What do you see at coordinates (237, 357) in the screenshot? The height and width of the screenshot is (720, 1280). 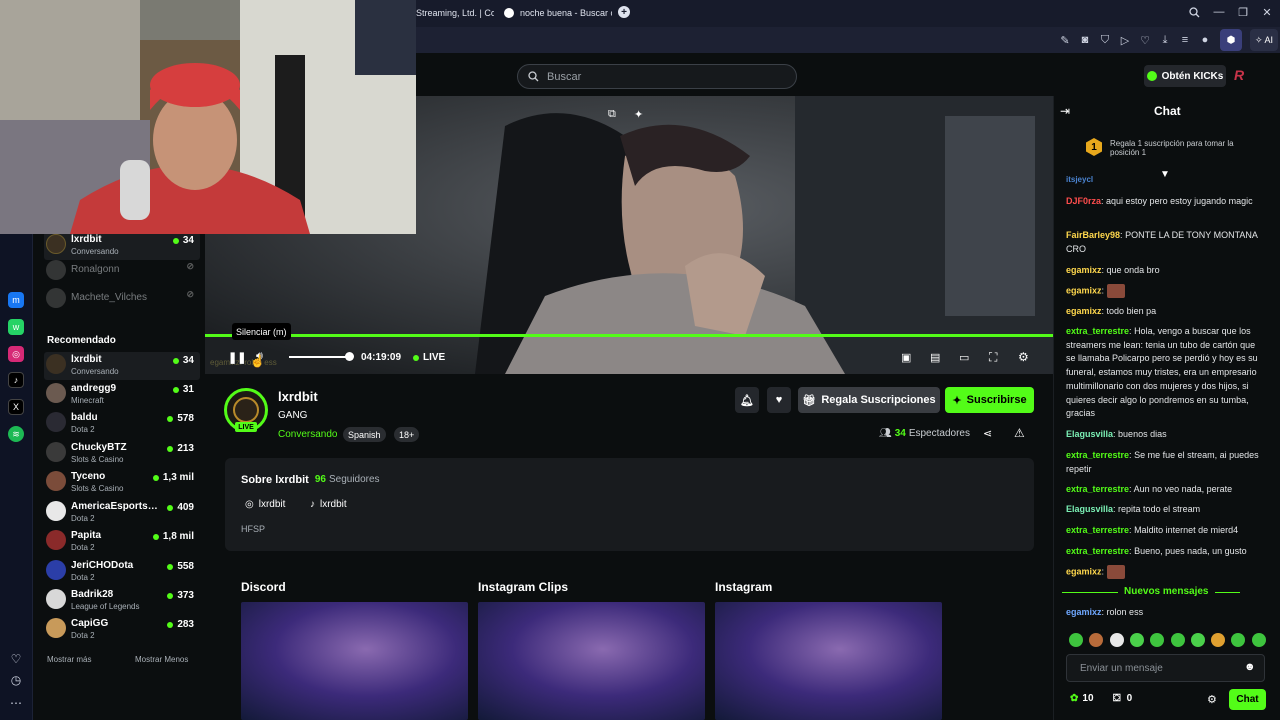 I see `pause-icon: ❚❚` at bounding box center [237, 357].